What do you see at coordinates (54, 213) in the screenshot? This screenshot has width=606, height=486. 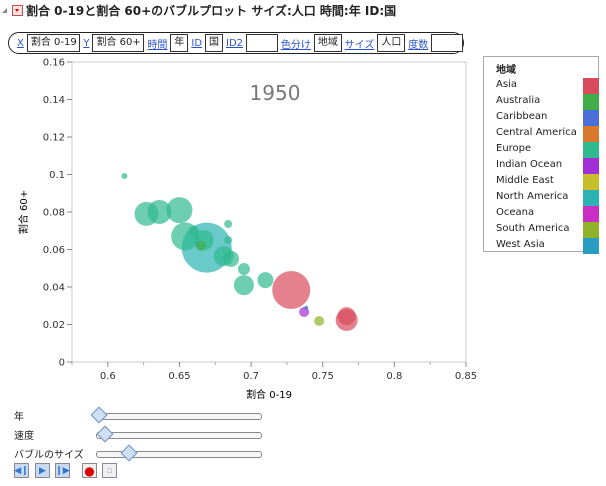 I see `y-tick-label: 0.08` at bounding box center [54, 213].